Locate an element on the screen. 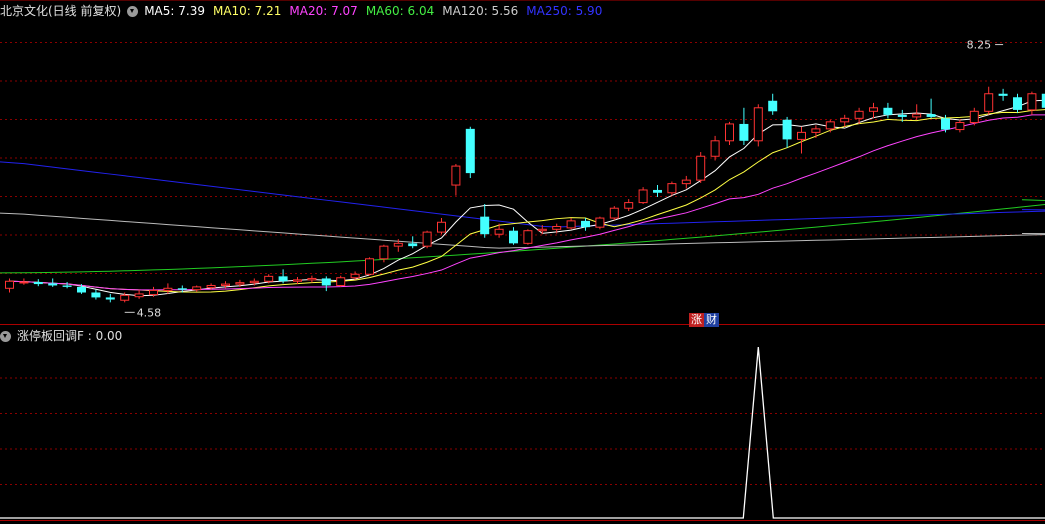  chart-title: 北京文化(日线 前复权) is located at coordinates (61, 11).